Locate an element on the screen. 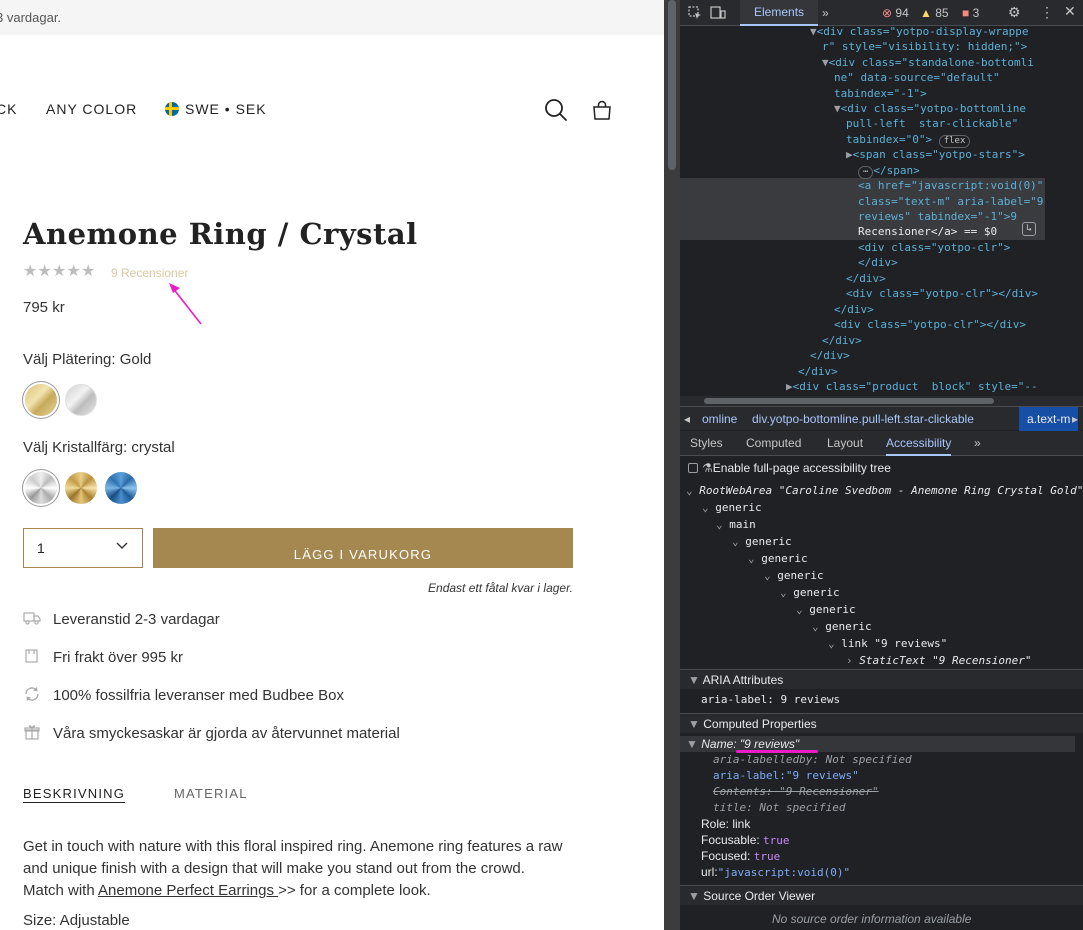 The width and height of the screenshot is (1083, 930). inspect-element-icon is located at coordinates (695, 13).